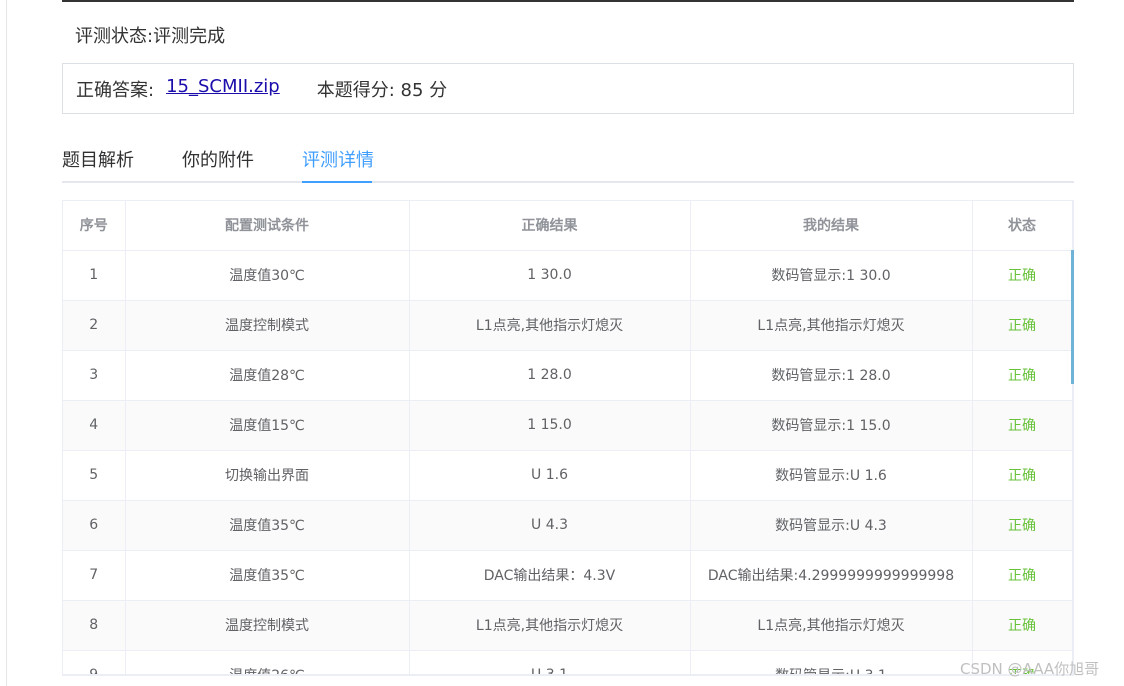 The image size is (1124, 686). I want to click on tab-eval-details: 评测详情, so click(338, 164).